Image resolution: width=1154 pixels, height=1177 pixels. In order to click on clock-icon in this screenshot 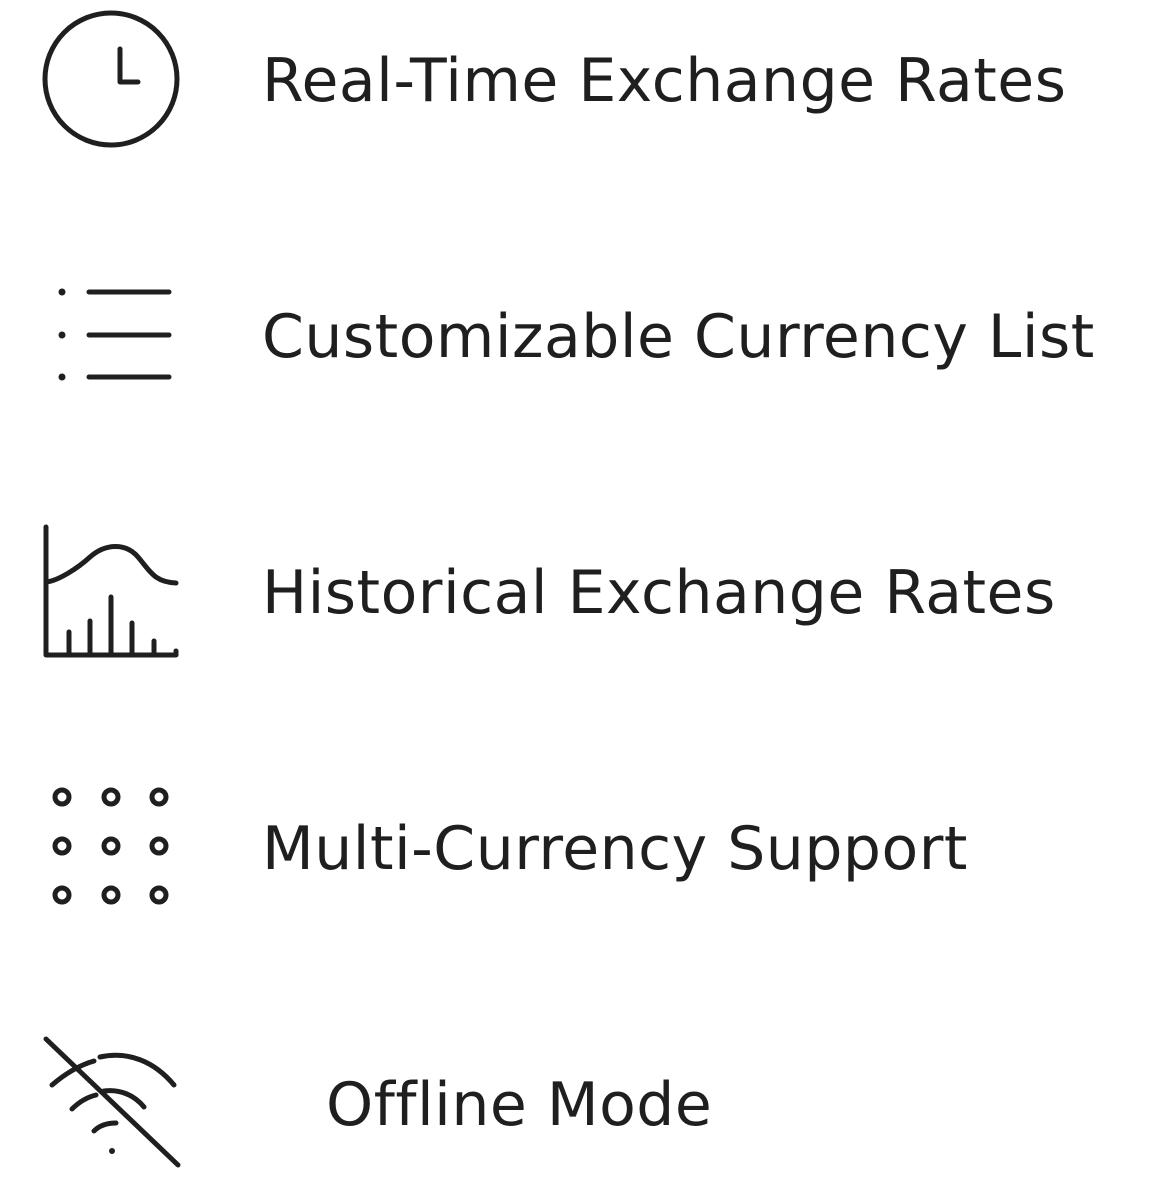, I will do `click(113, 78)`.